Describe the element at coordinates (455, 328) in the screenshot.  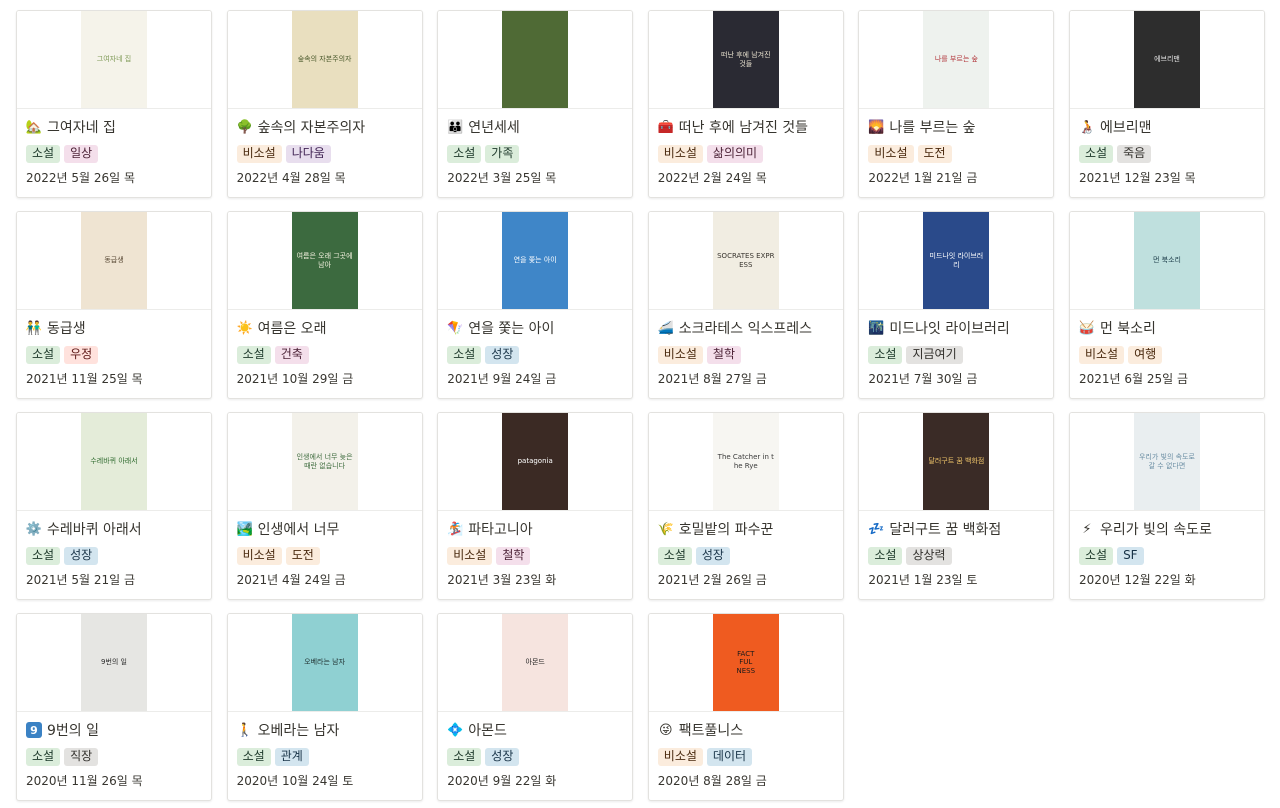
I see `kite-icon: 🪁` at that location.